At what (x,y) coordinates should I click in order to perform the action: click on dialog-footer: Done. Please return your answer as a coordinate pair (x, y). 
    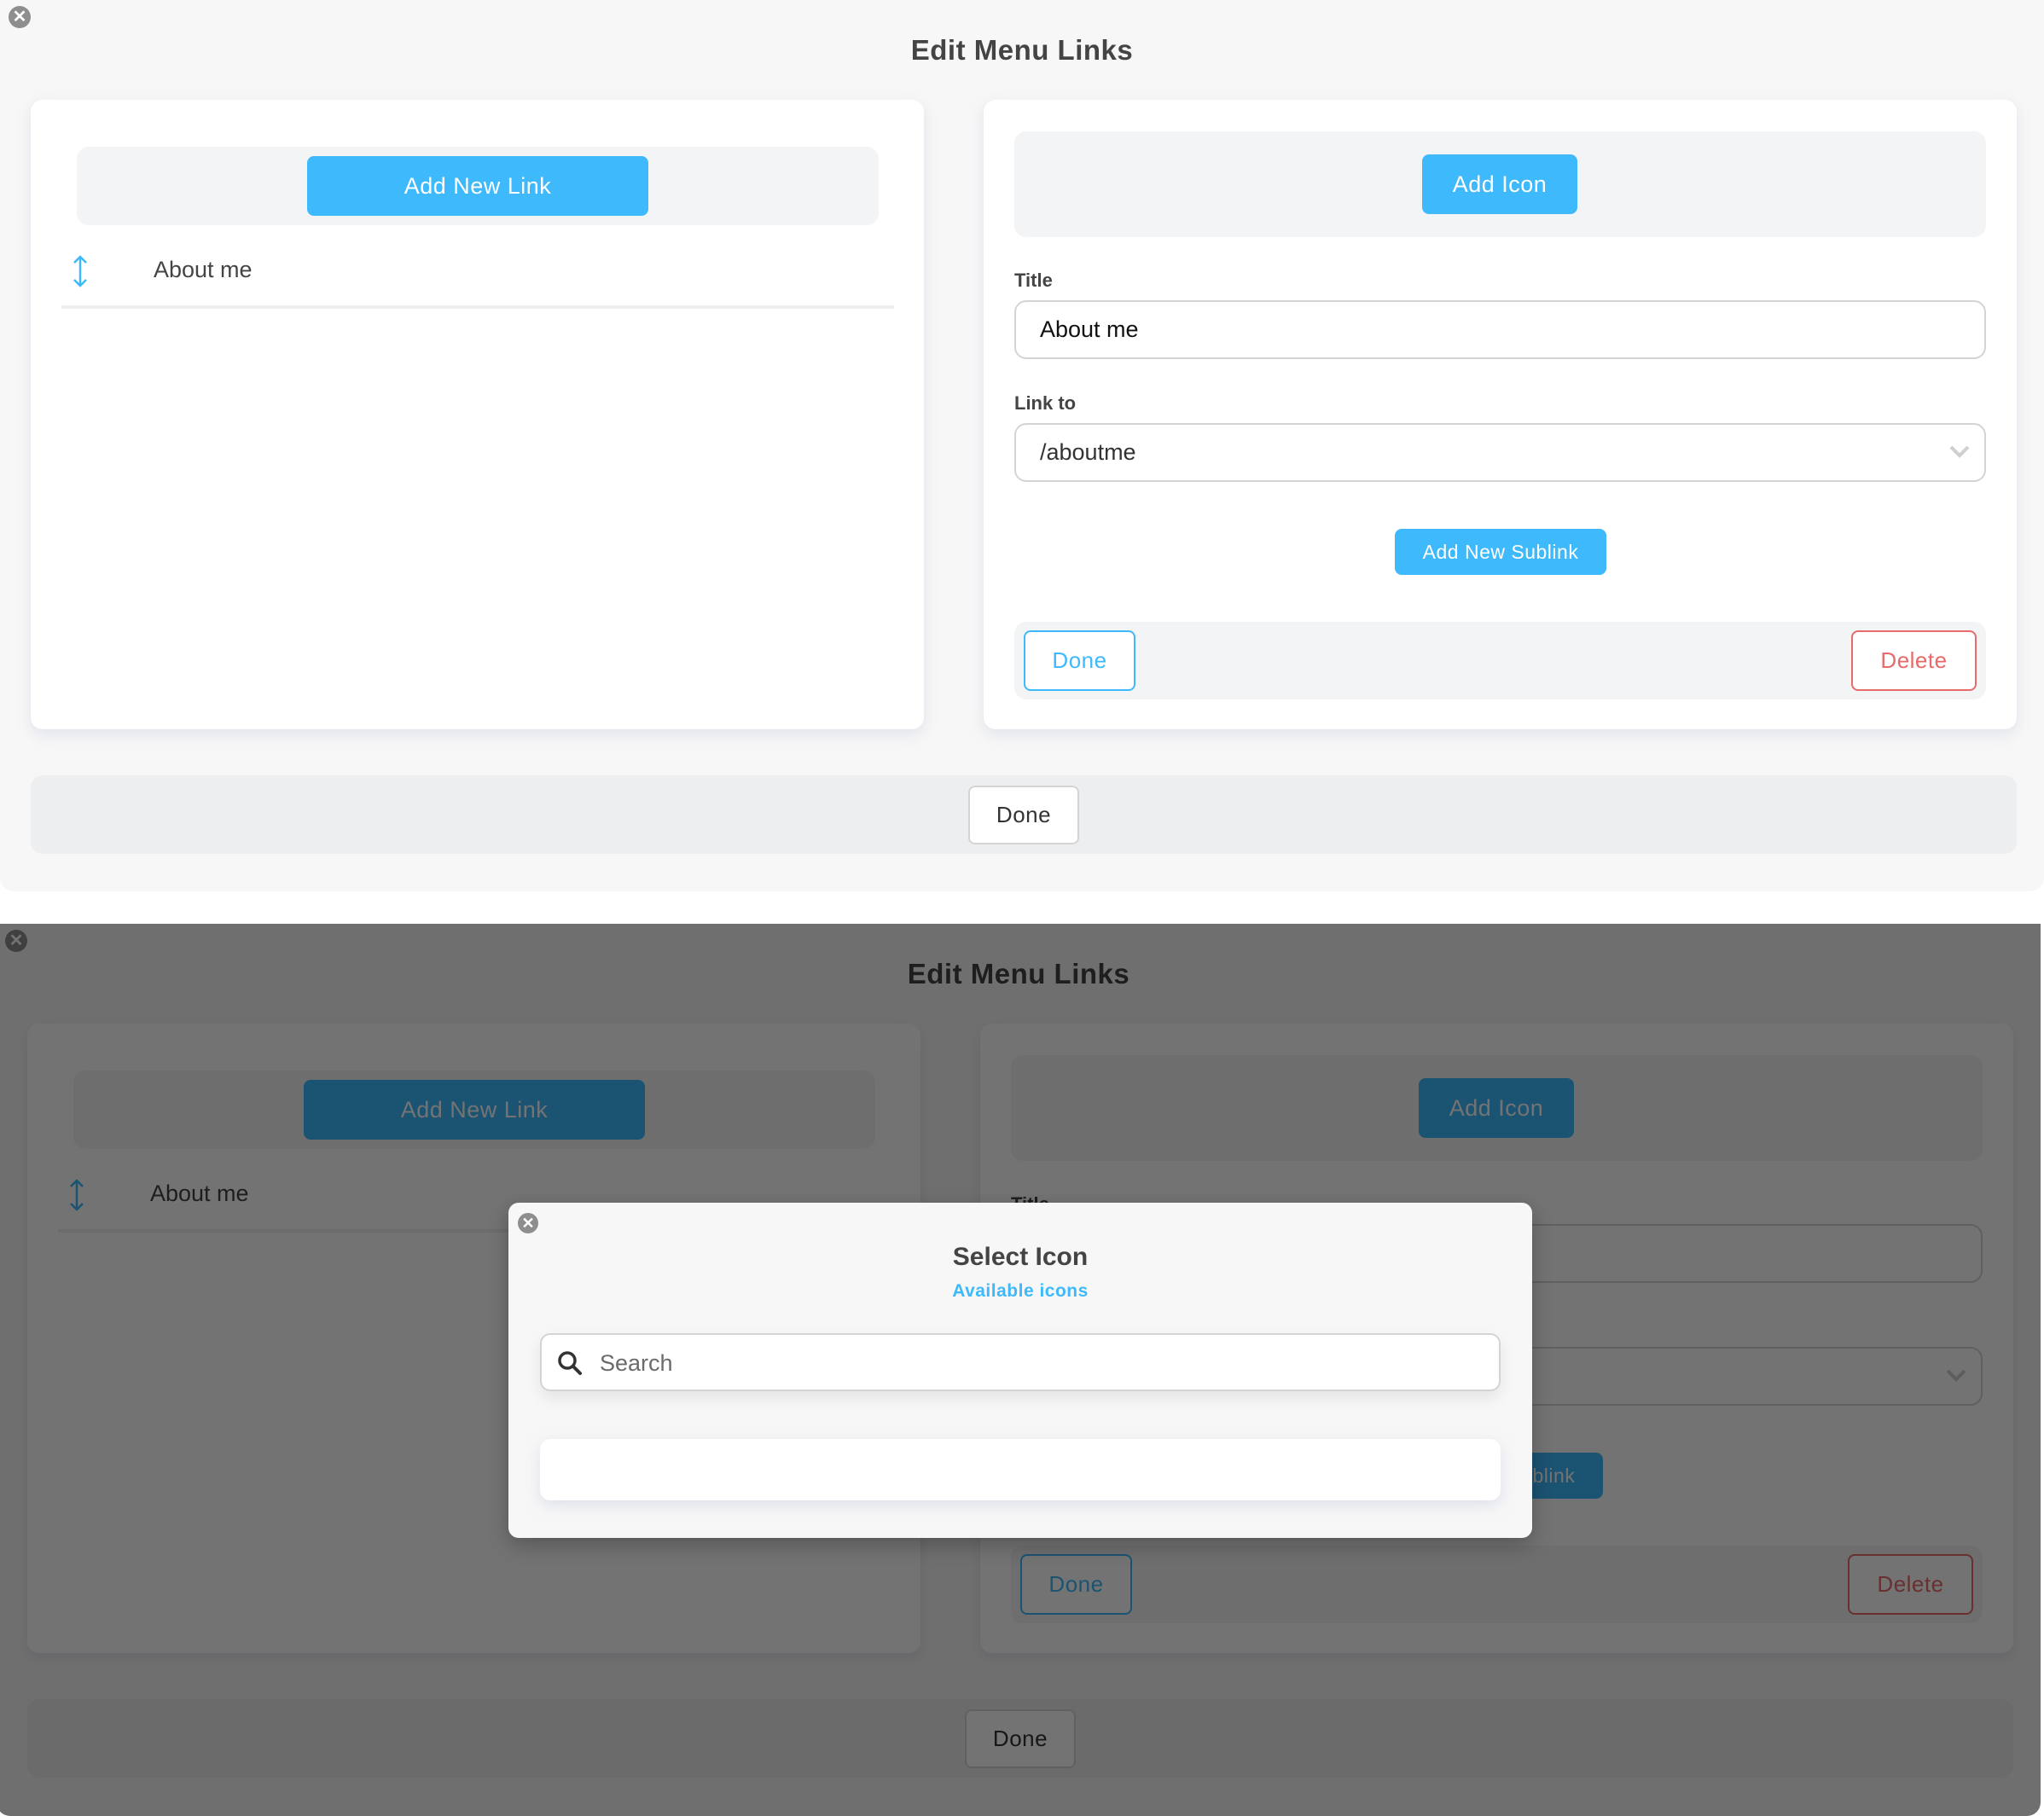
    Looking at the image, I should click on (1024, 814).